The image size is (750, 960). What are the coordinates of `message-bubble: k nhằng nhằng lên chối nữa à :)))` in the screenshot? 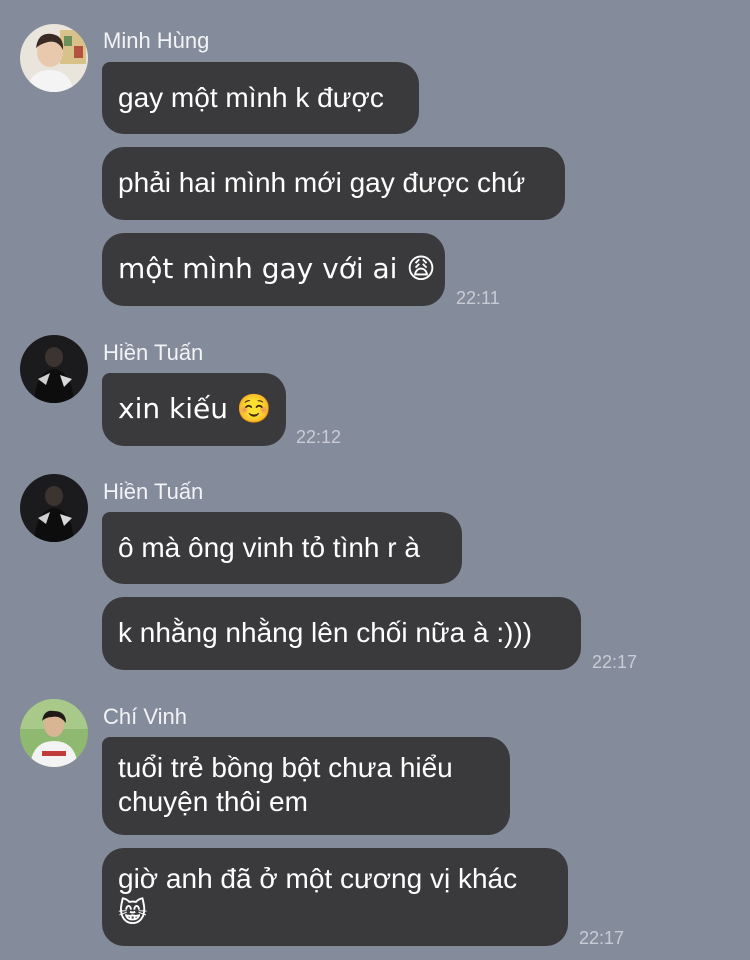 It's located at (341, 633).